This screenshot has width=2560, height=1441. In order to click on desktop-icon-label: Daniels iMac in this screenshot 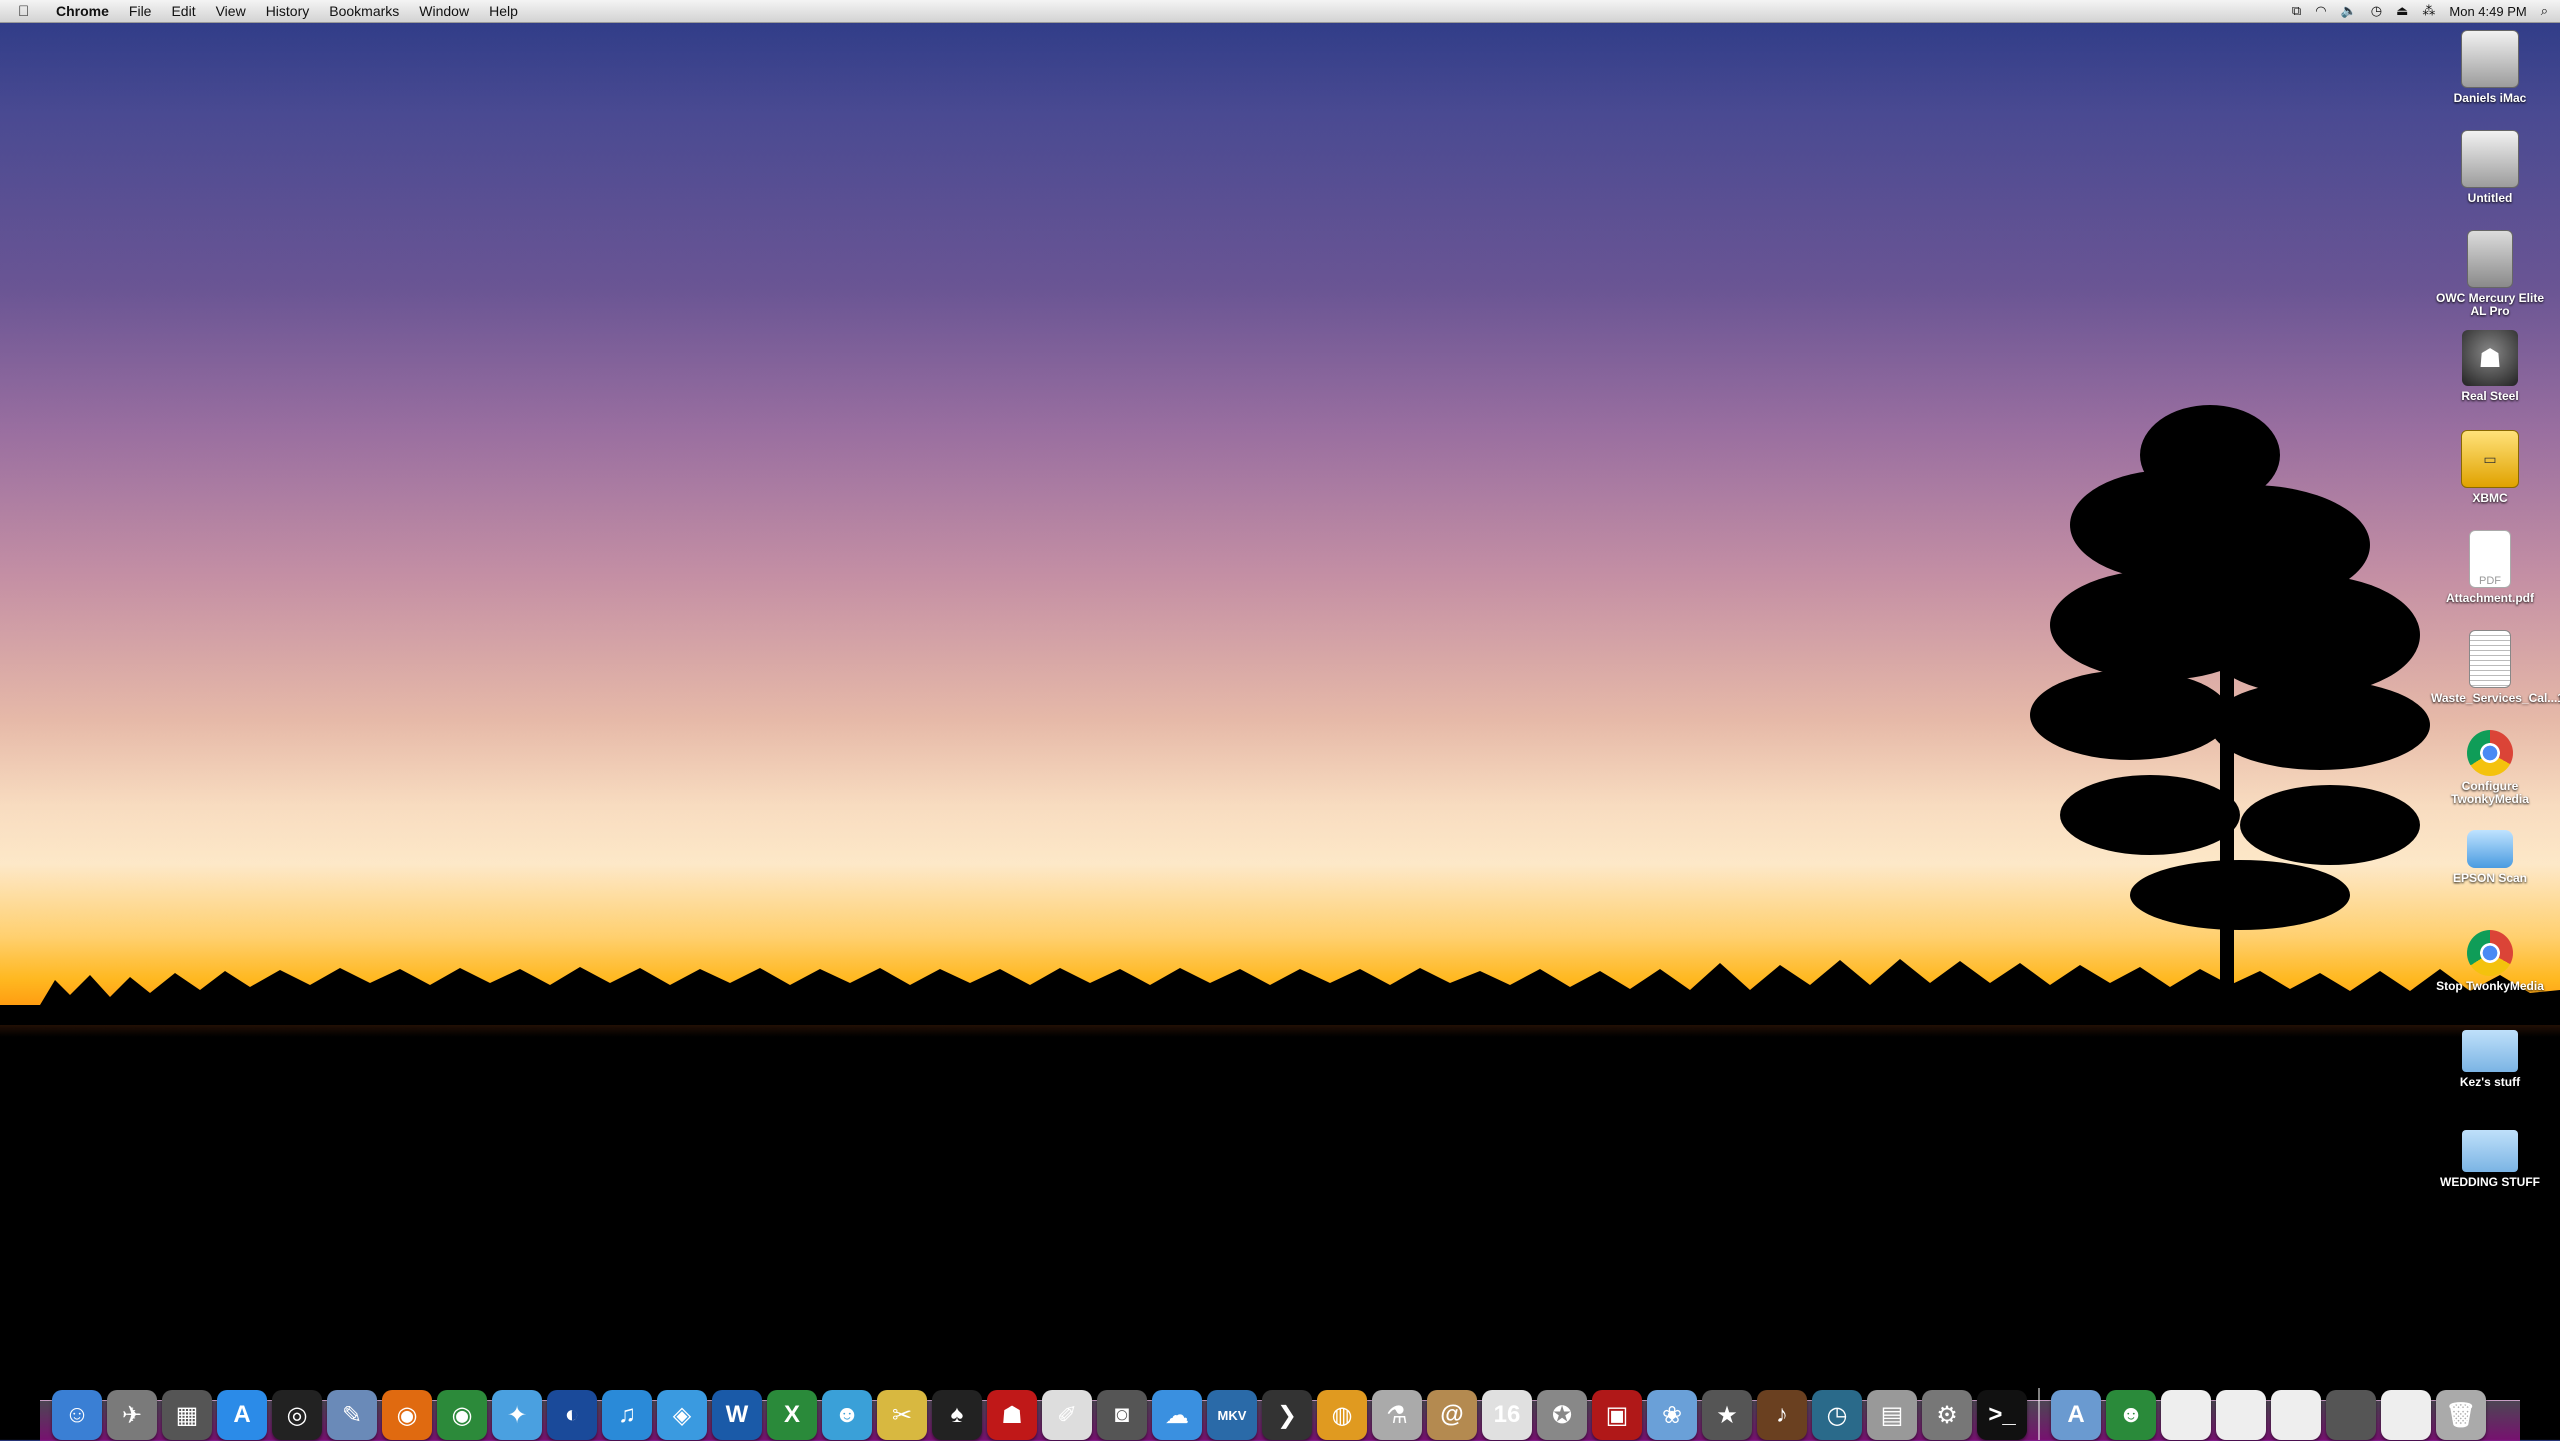, I will do `click(2490, 98)`.